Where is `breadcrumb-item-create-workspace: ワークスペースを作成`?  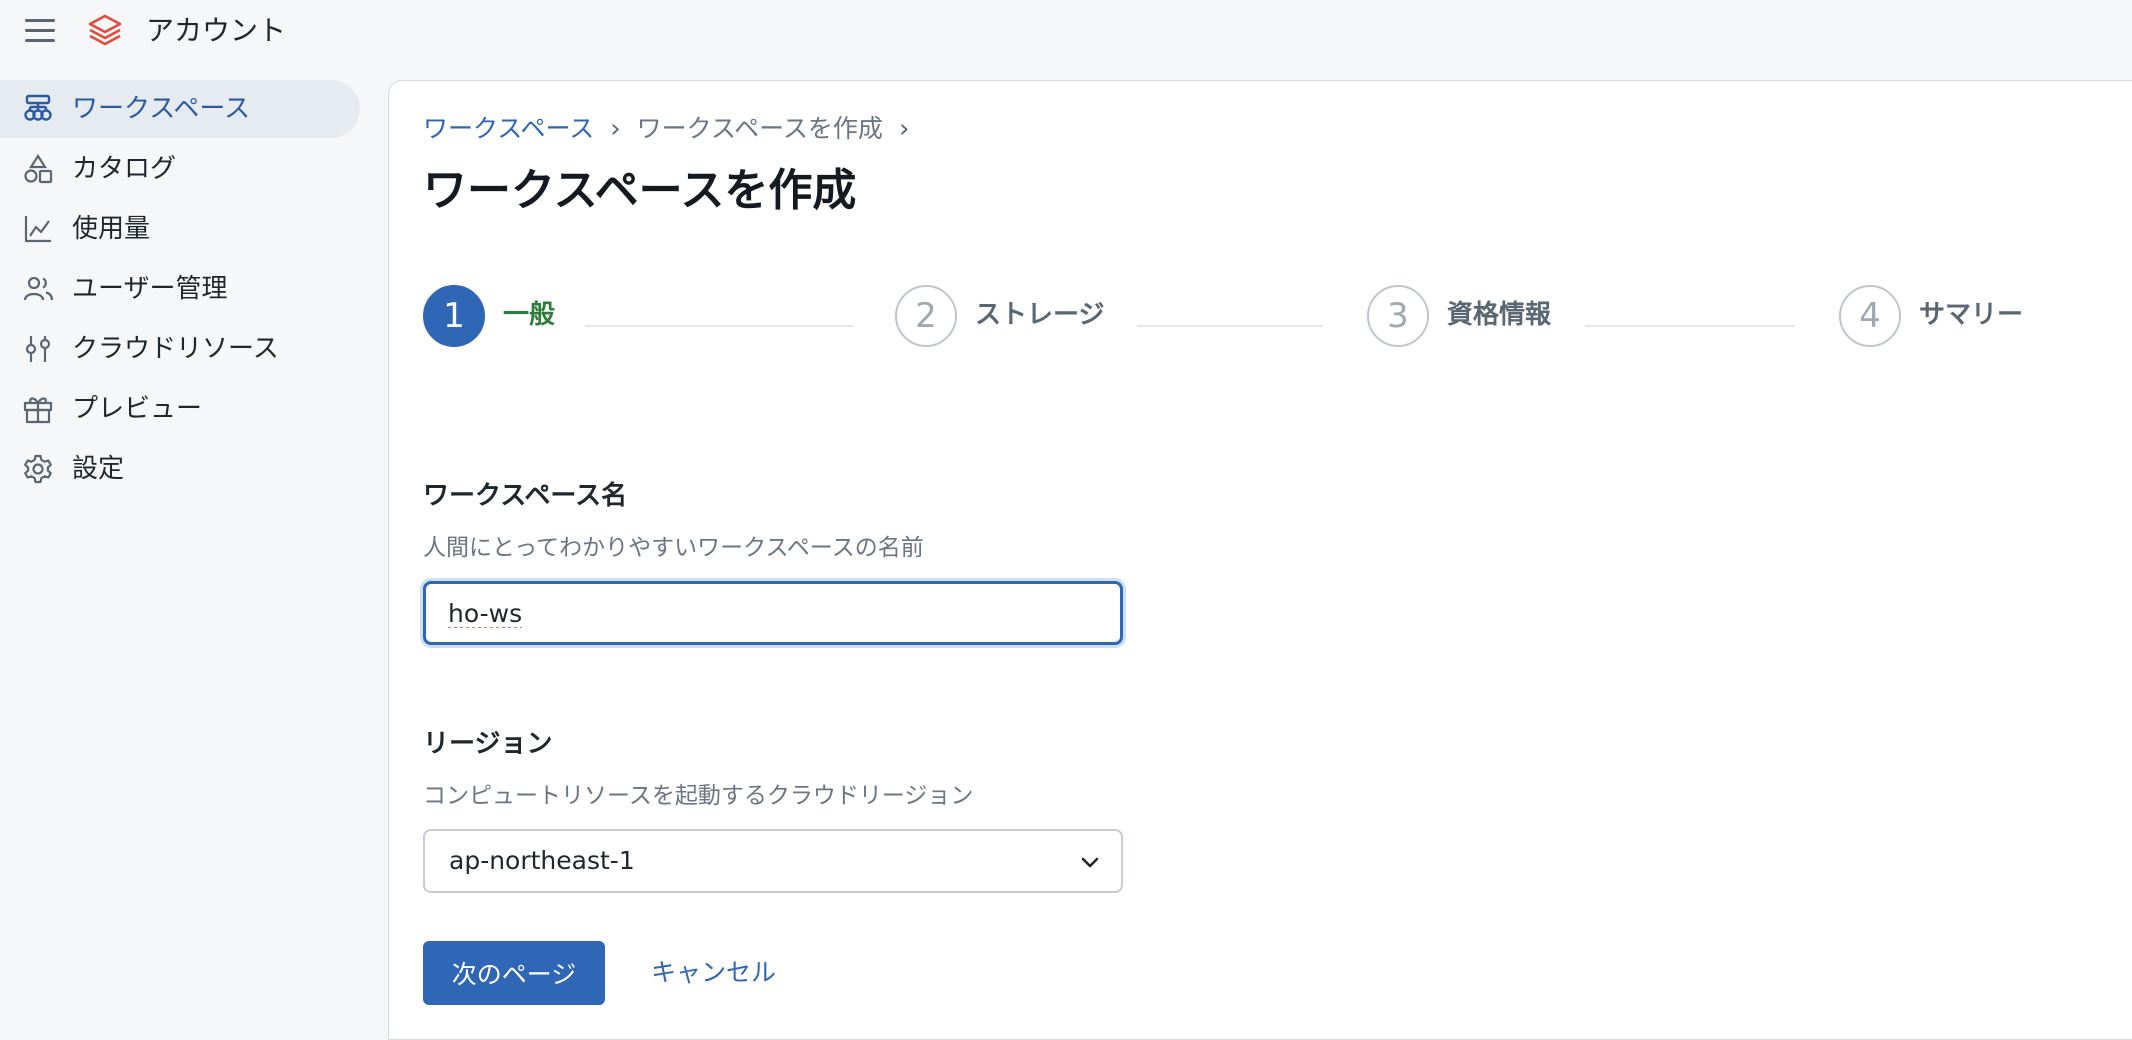
breadcrumb-item-create-workspace: ワークスペースを作成 is located at coordinates (760, 128).